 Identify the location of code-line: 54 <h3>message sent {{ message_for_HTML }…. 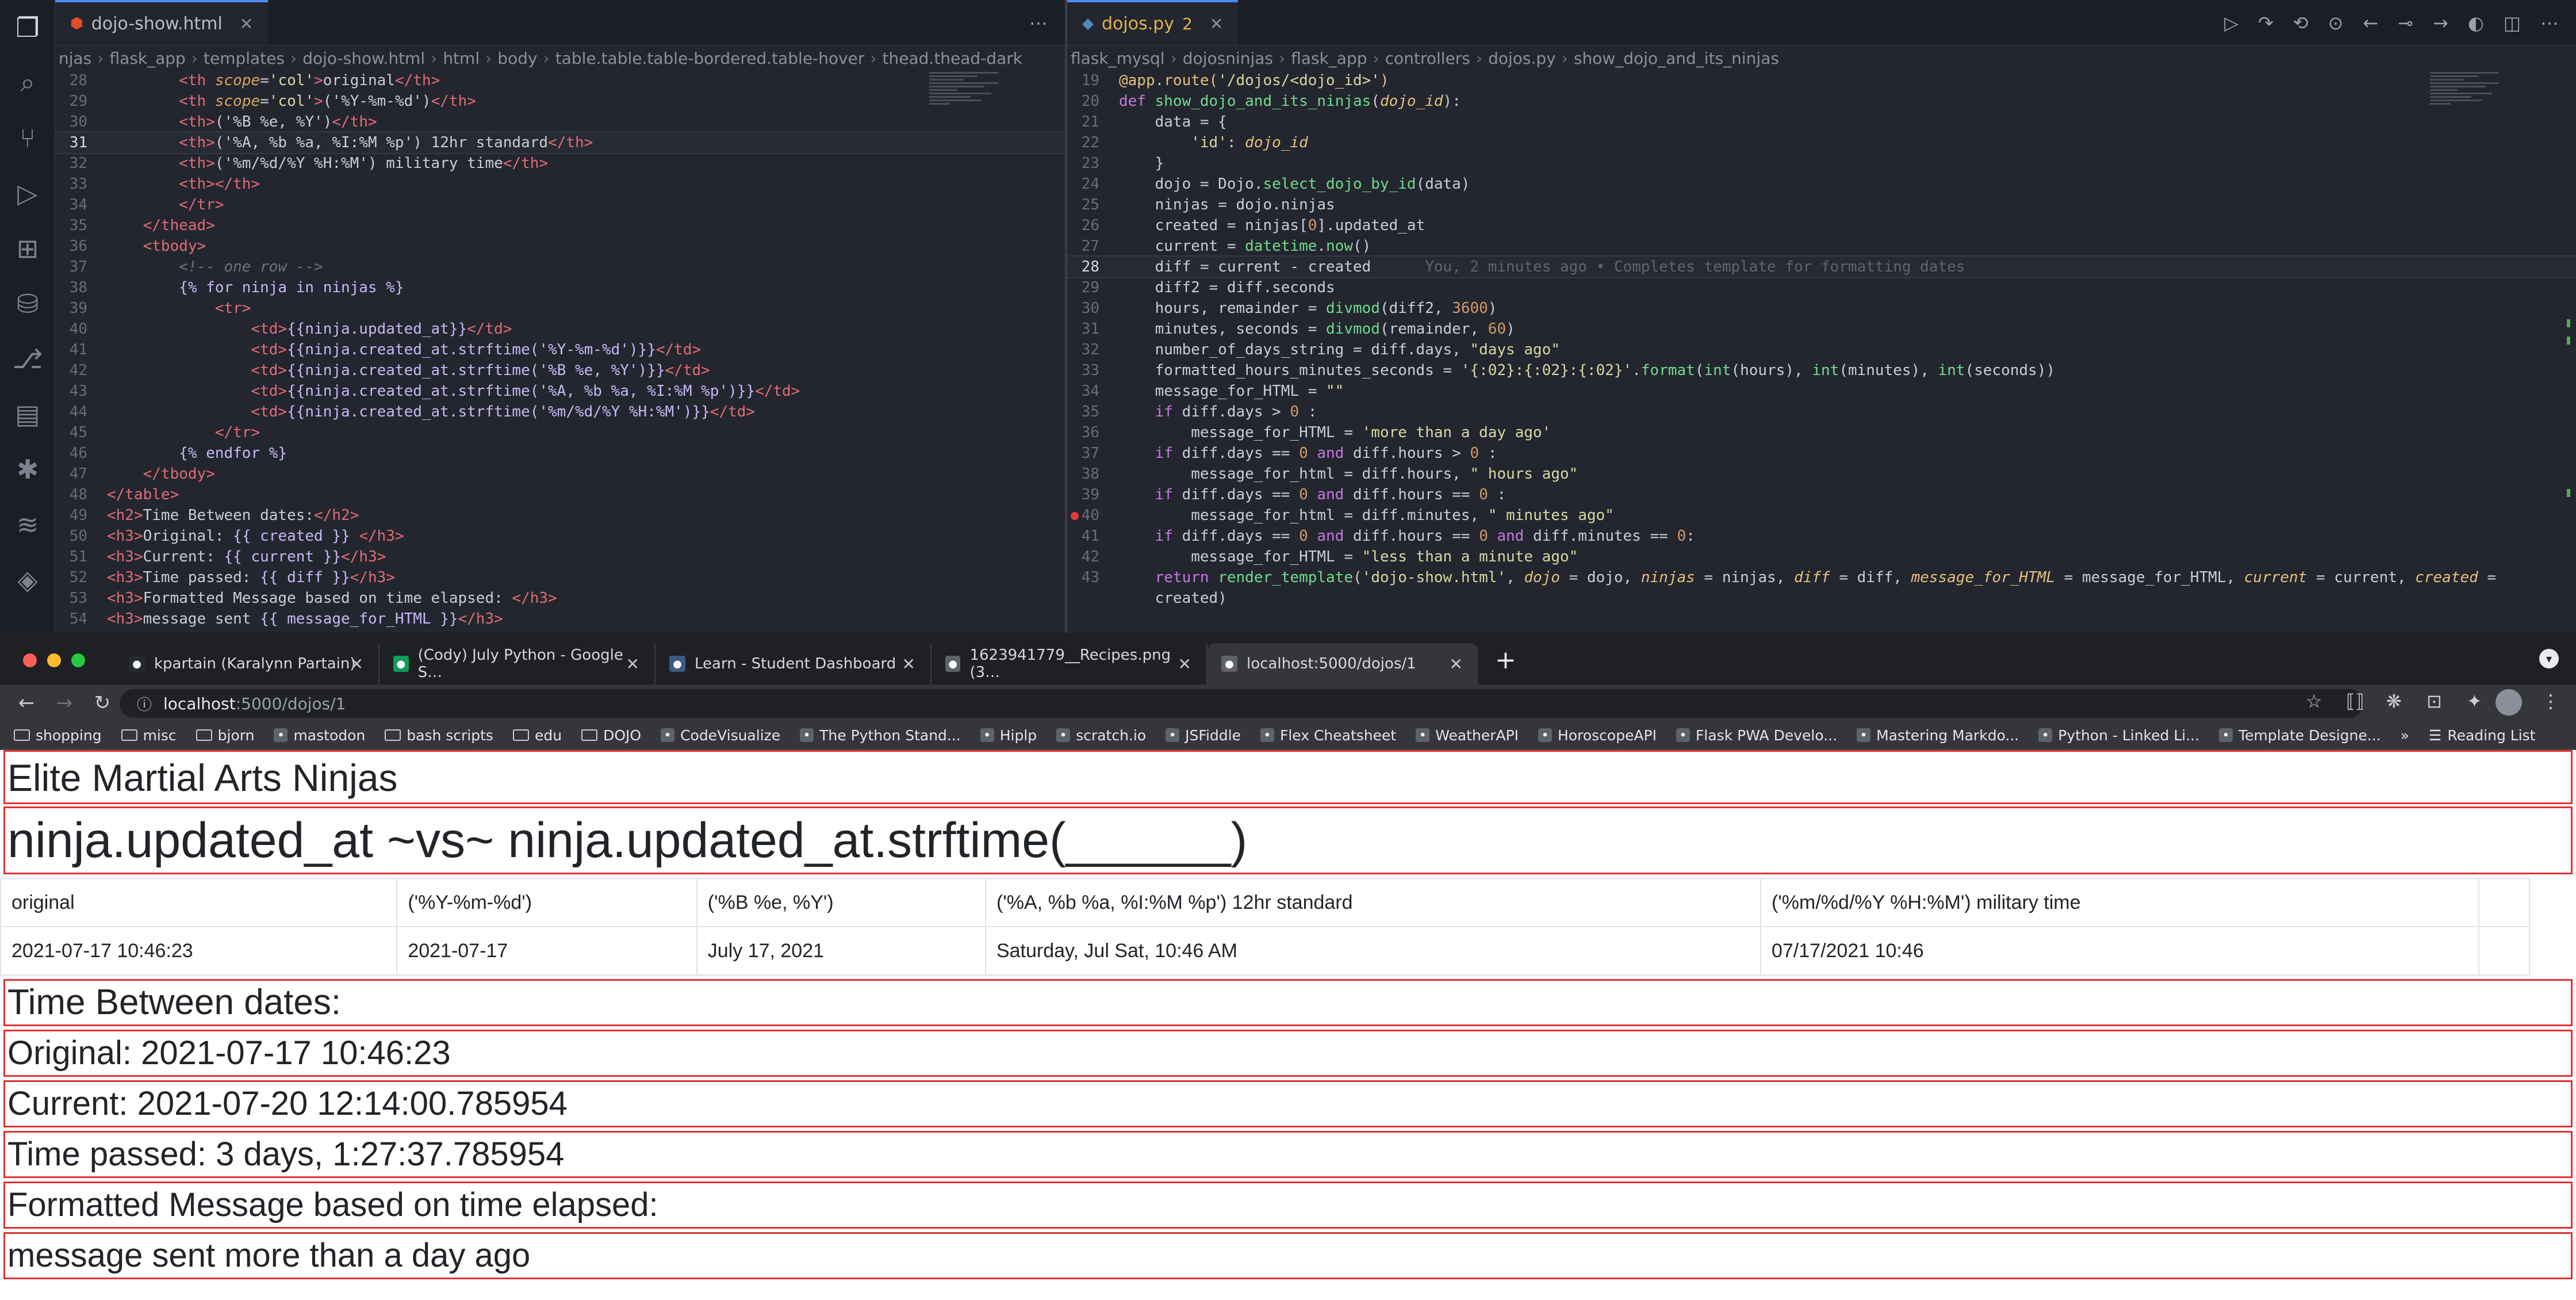
(560, 619).